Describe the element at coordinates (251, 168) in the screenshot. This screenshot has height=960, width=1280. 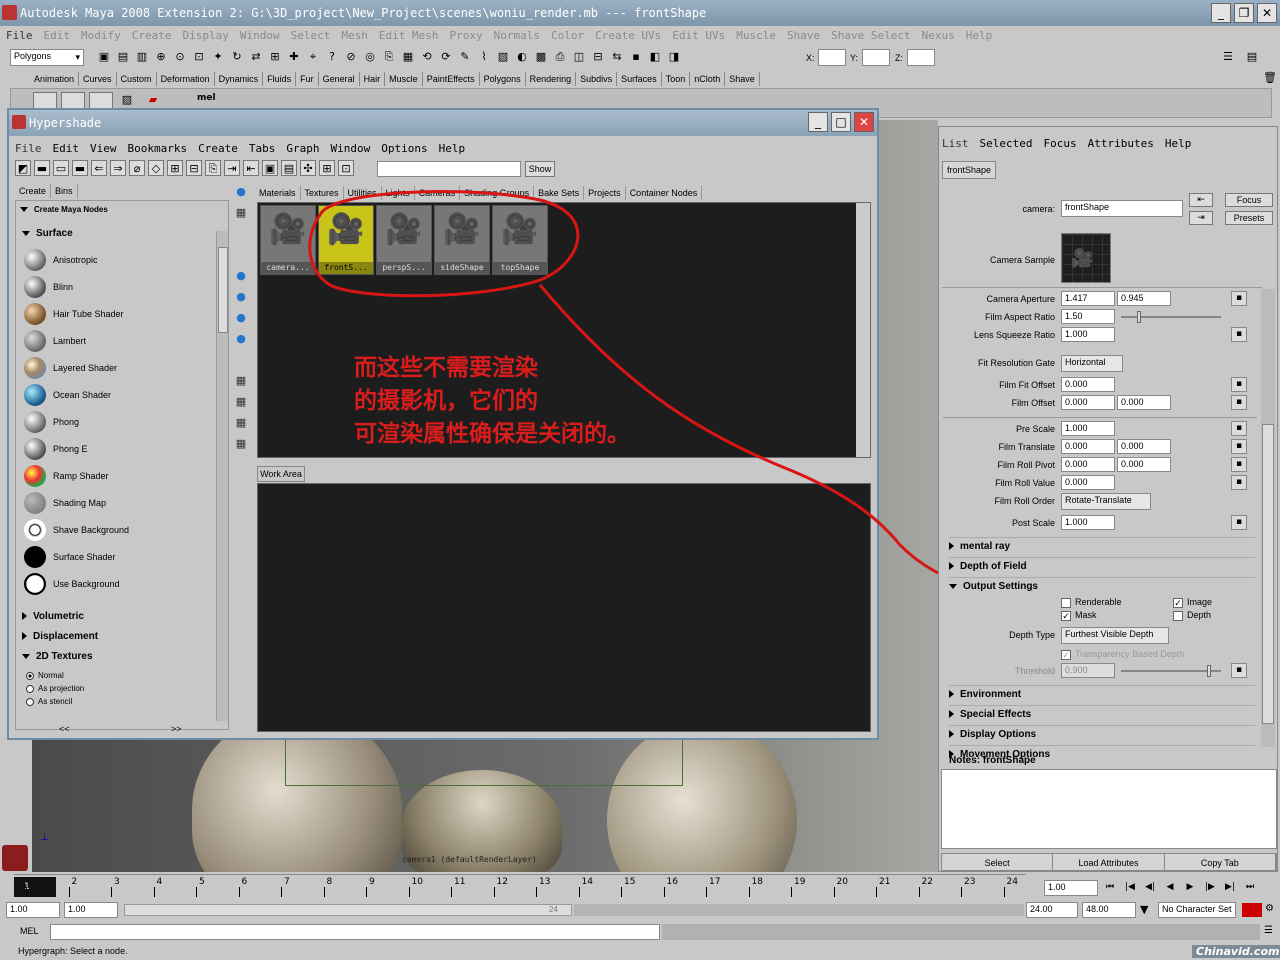
I see `hs-tool-icon: ⇤` at that location.